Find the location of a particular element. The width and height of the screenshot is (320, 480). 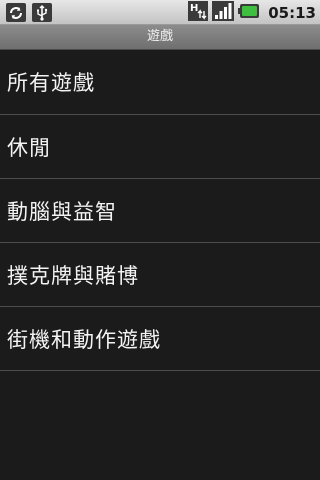

signal-icon is located at coordinates (223, 12).